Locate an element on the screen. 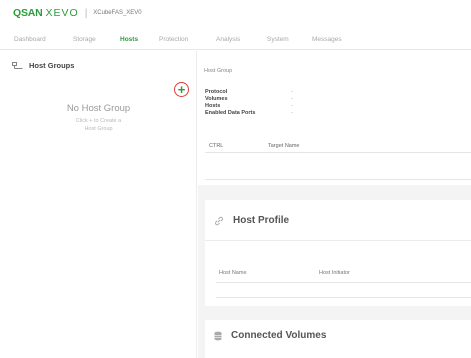 This screenshot has height=358, width=471. targets-table-header: CTRL Target Name is located at coordinates (338, 146).